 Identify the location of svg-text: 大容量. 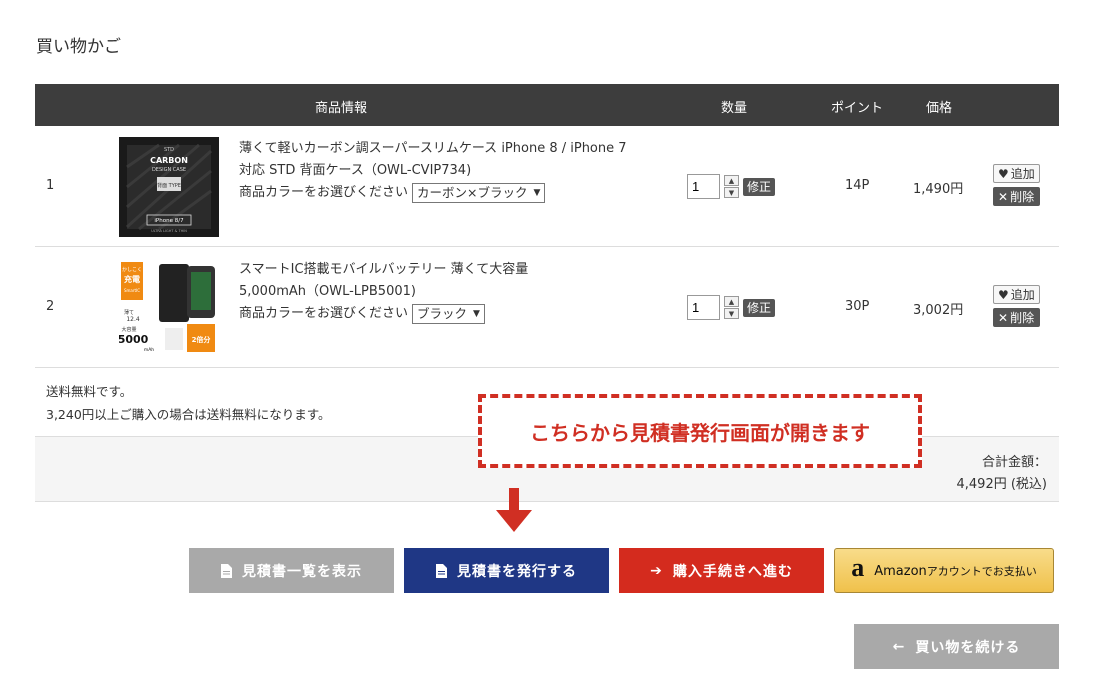
(128, 329).